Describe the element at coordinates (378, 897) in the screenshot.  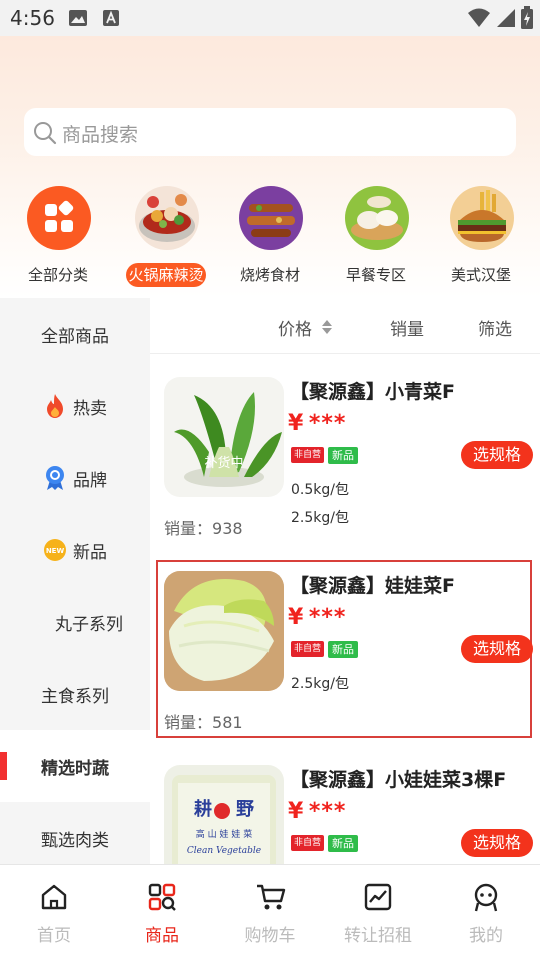
I see `chart-trend-icon` at that location.